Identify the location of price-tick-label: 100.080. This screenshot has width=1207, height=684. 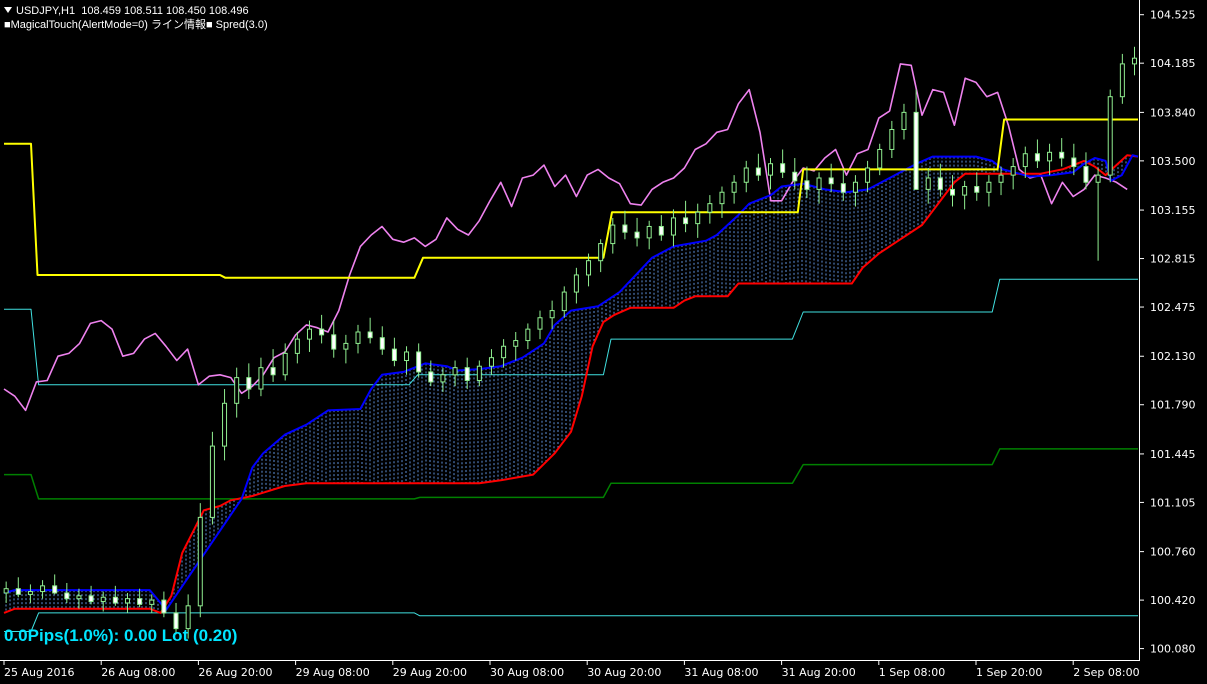
(1173, 649).